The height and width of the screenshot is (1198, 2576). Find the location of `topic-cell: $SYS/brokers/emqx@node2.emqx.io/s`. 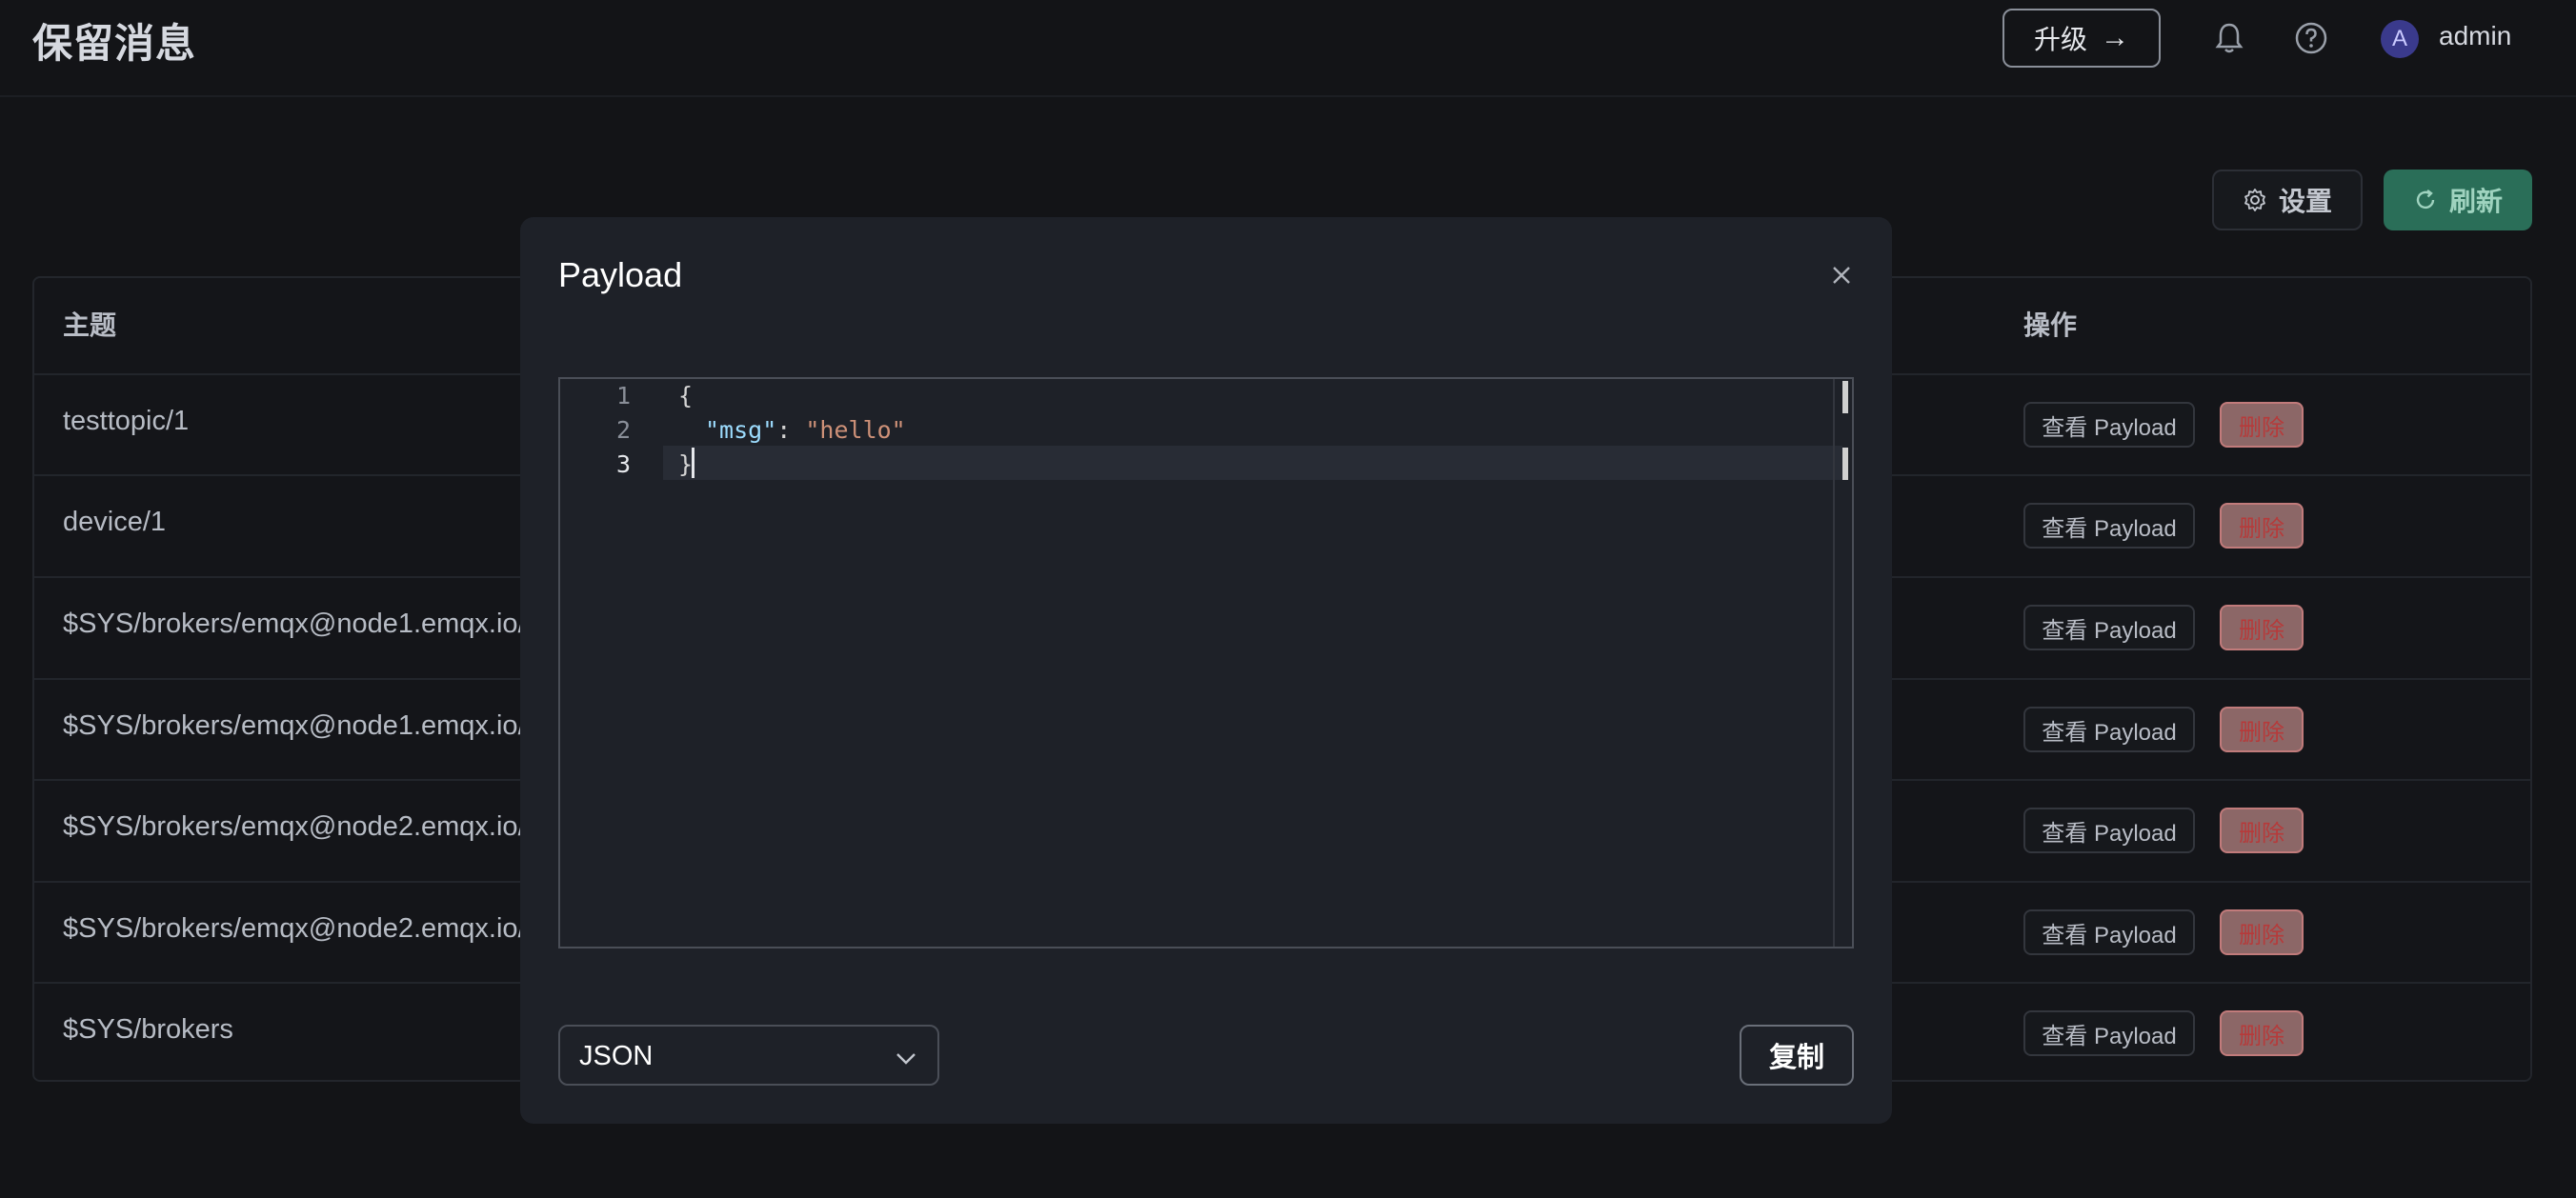

topic-cell: $SYS/brokers/emqx@node2.emqx.io/s is located at coordinates (301, 928).